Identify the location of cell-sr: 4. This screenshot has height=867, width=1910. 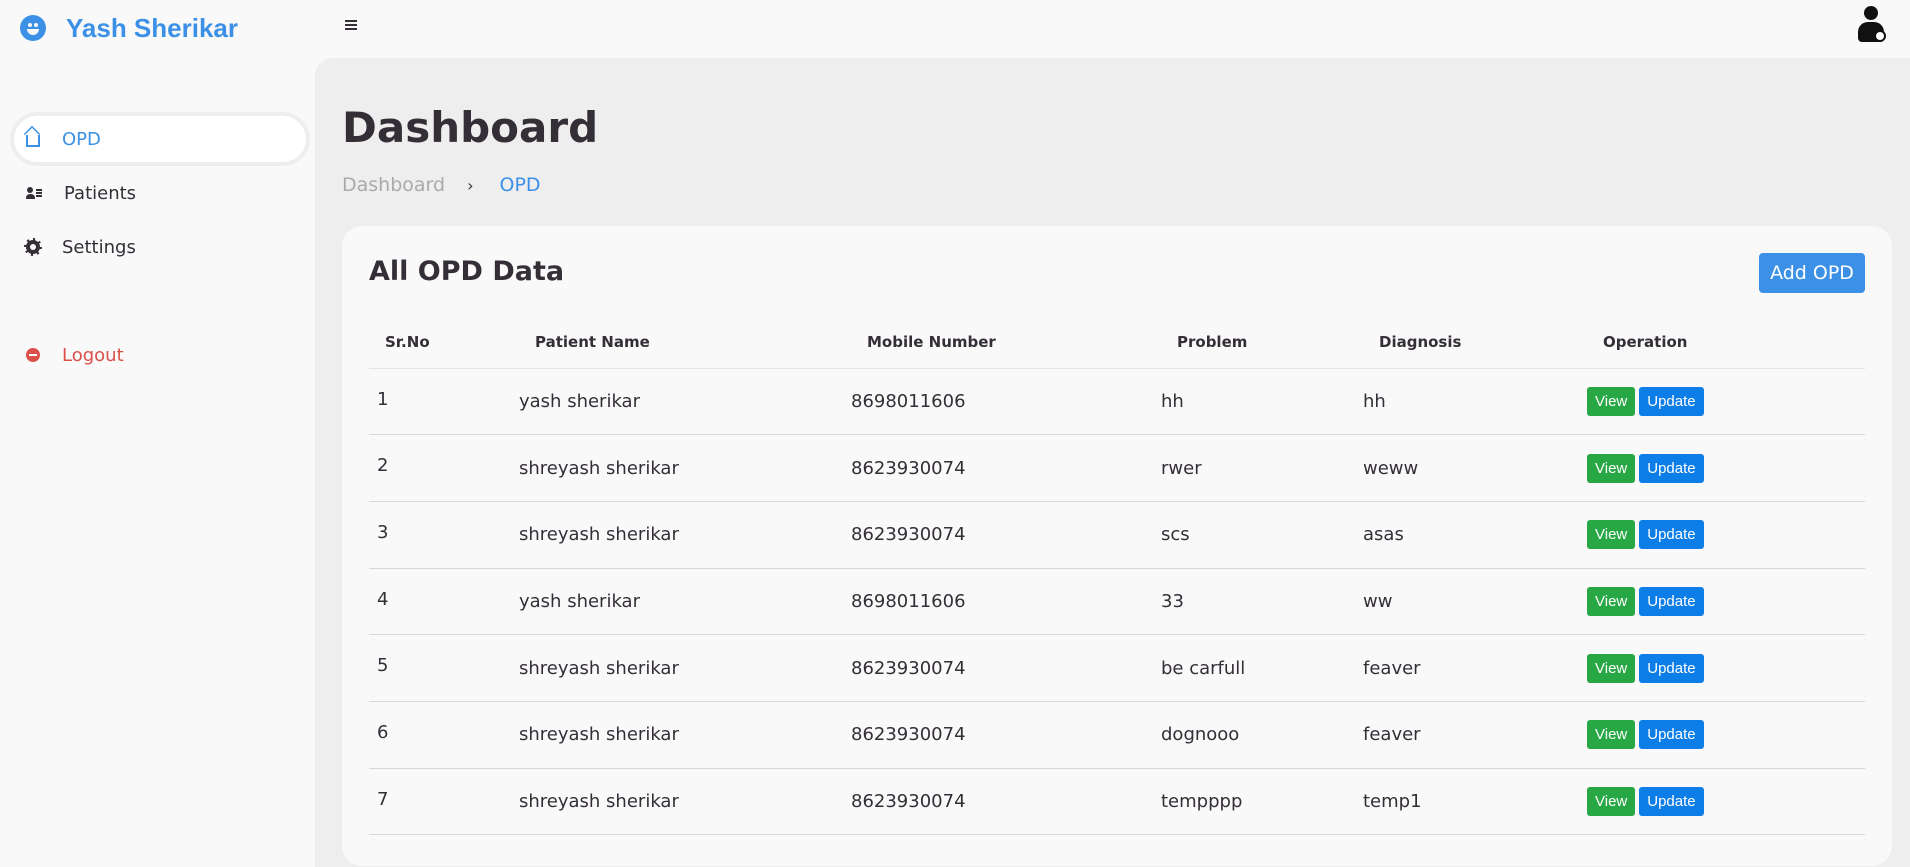
(444, 602).